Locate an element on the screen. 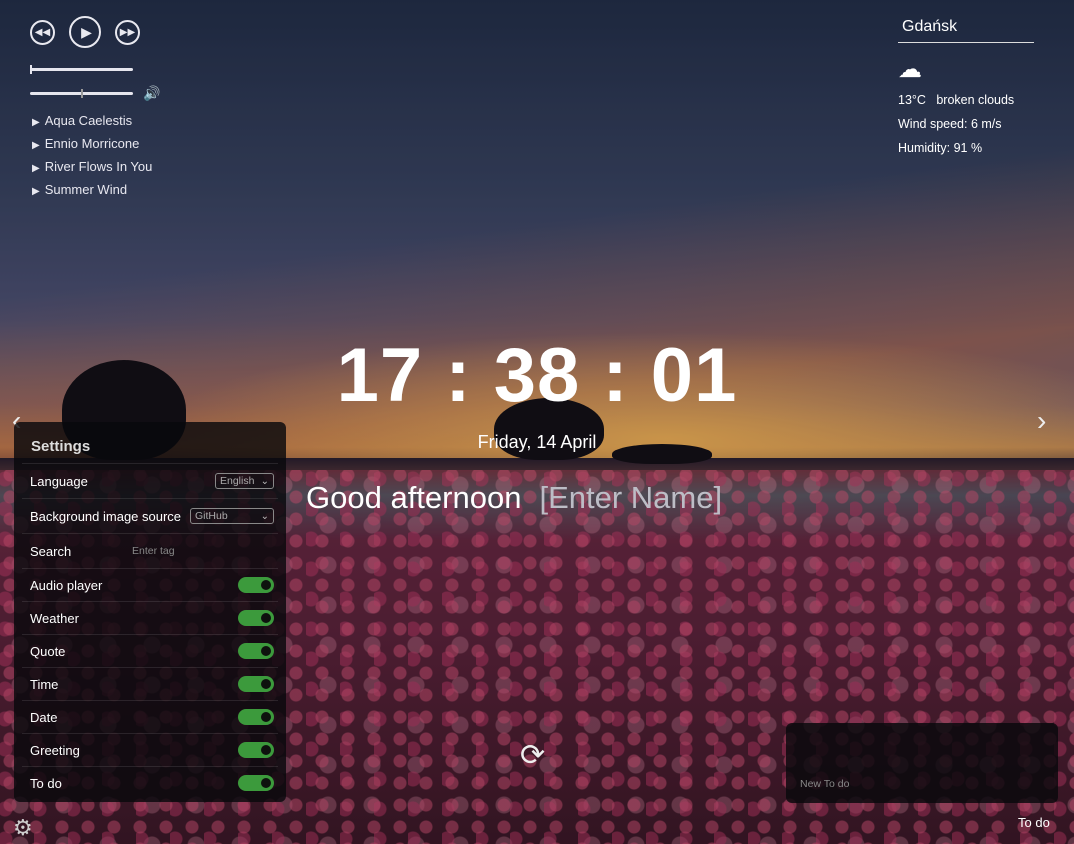 This screenshot has width=1074, height=844. rewind-button: ◀◀ is located at coordinates (42, 32).